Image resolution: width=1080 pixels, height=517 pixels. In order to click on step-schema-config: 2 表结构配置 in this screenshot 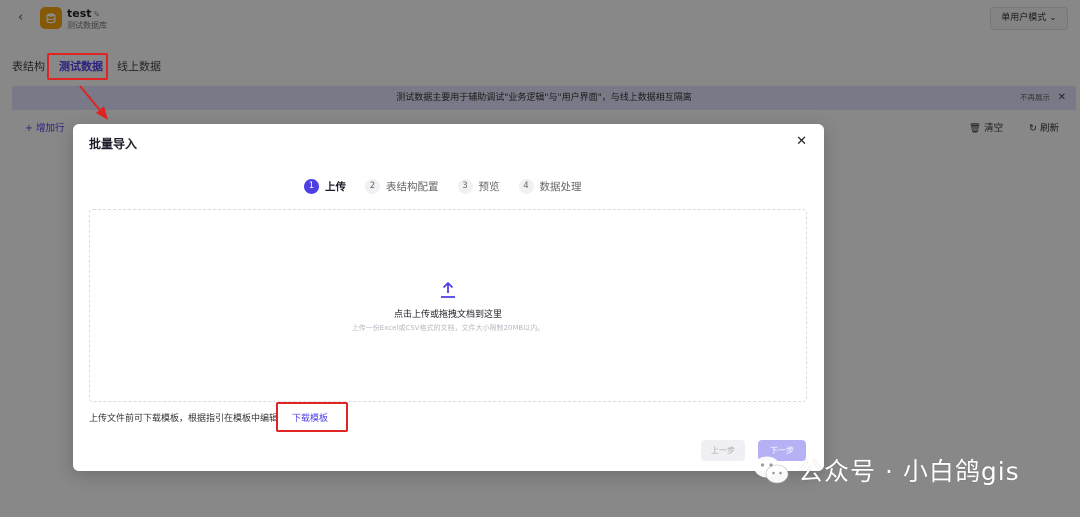, I will do `click(402, 186)`.